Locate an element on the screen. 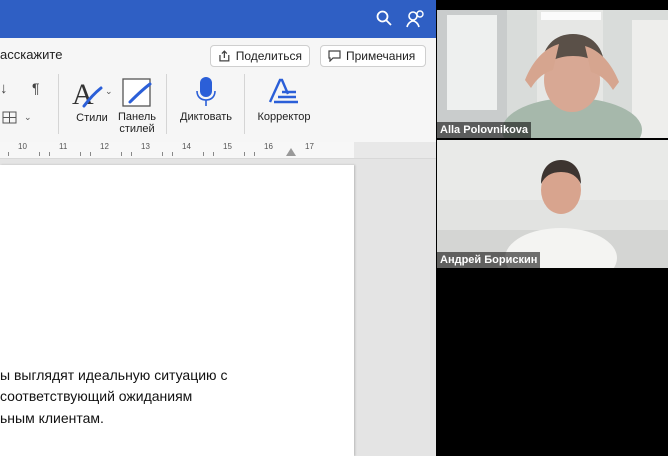  search-icon is located at coordinates (384, 20).